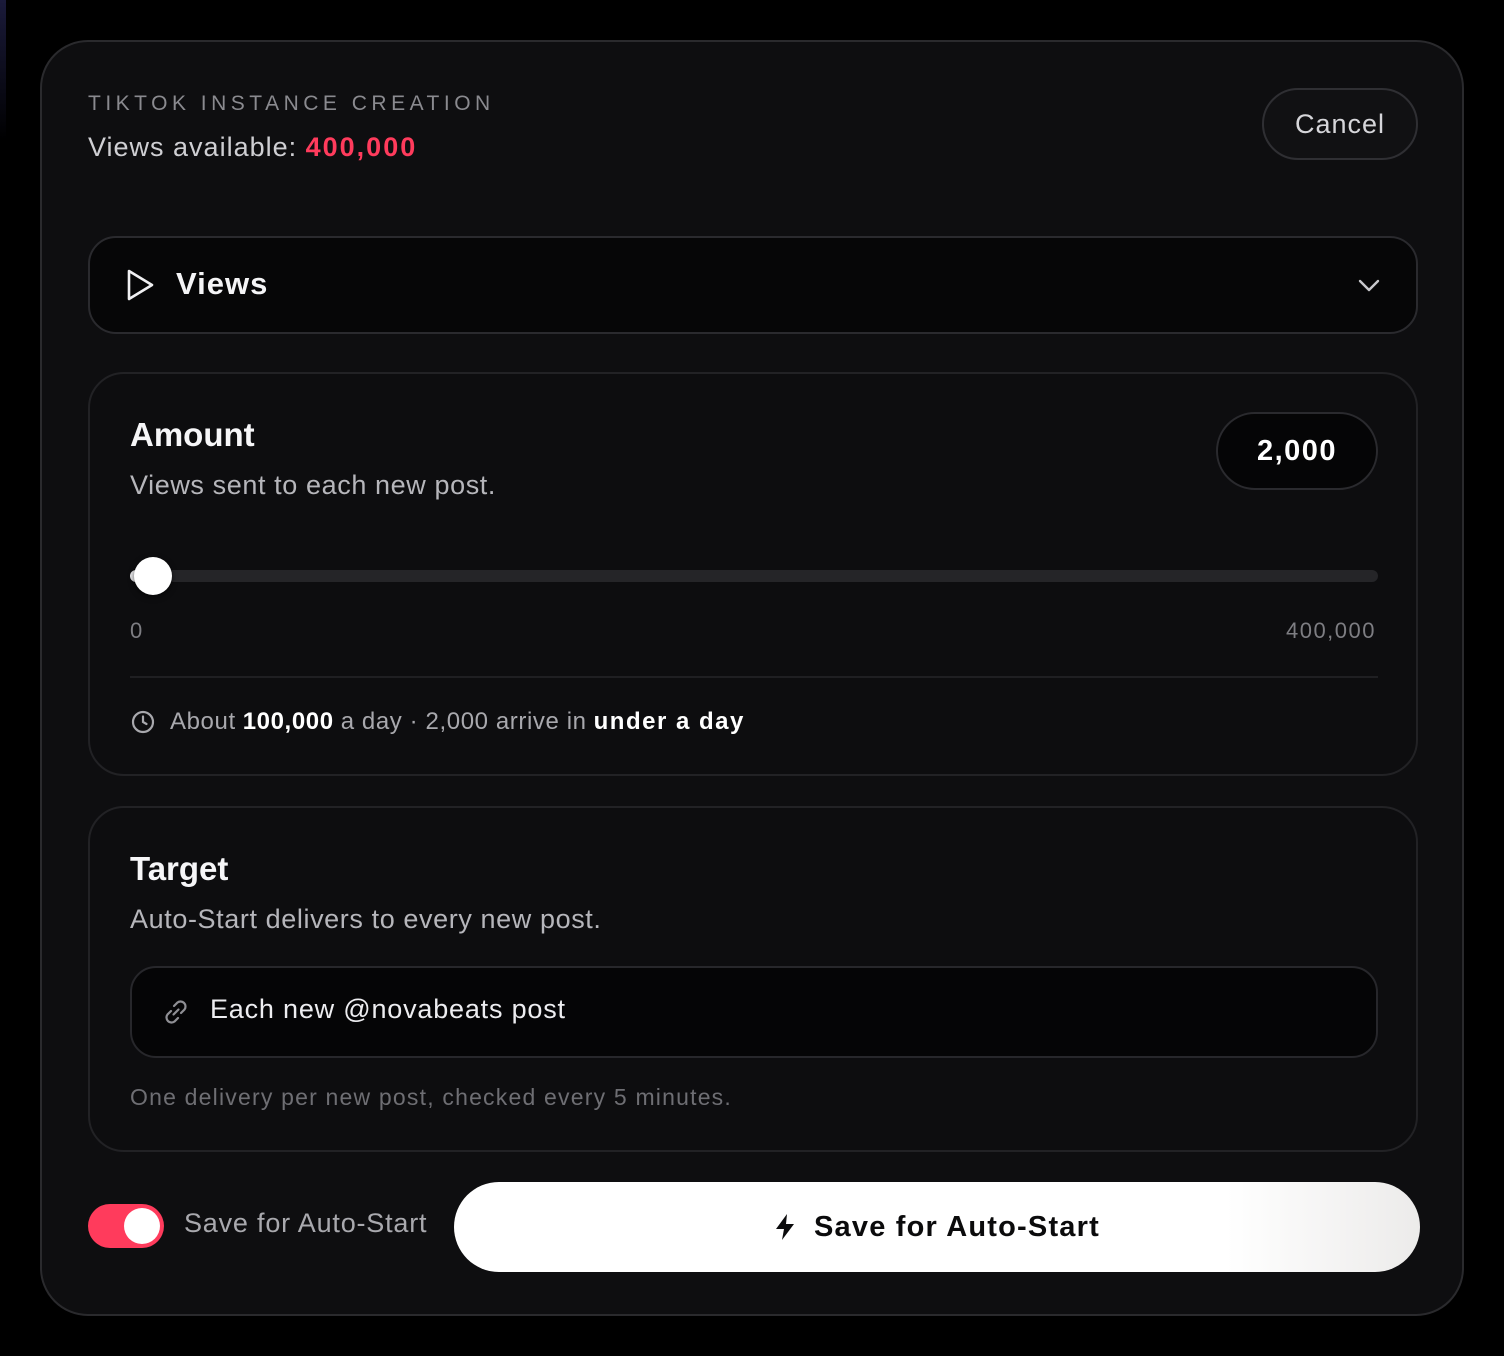 Image resolution: width=1504 pixels, height=1356 pixels. What do you see at coordinates (143, 722) in the screenshot?
I see `clock-icon` at bounding box center [143, 722].